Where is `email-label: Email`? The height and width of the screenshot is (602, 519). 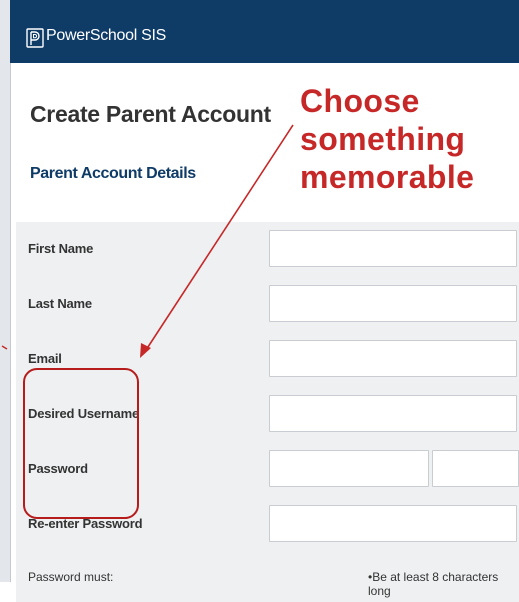 email-label: Email is located at coordinates (45, 358).